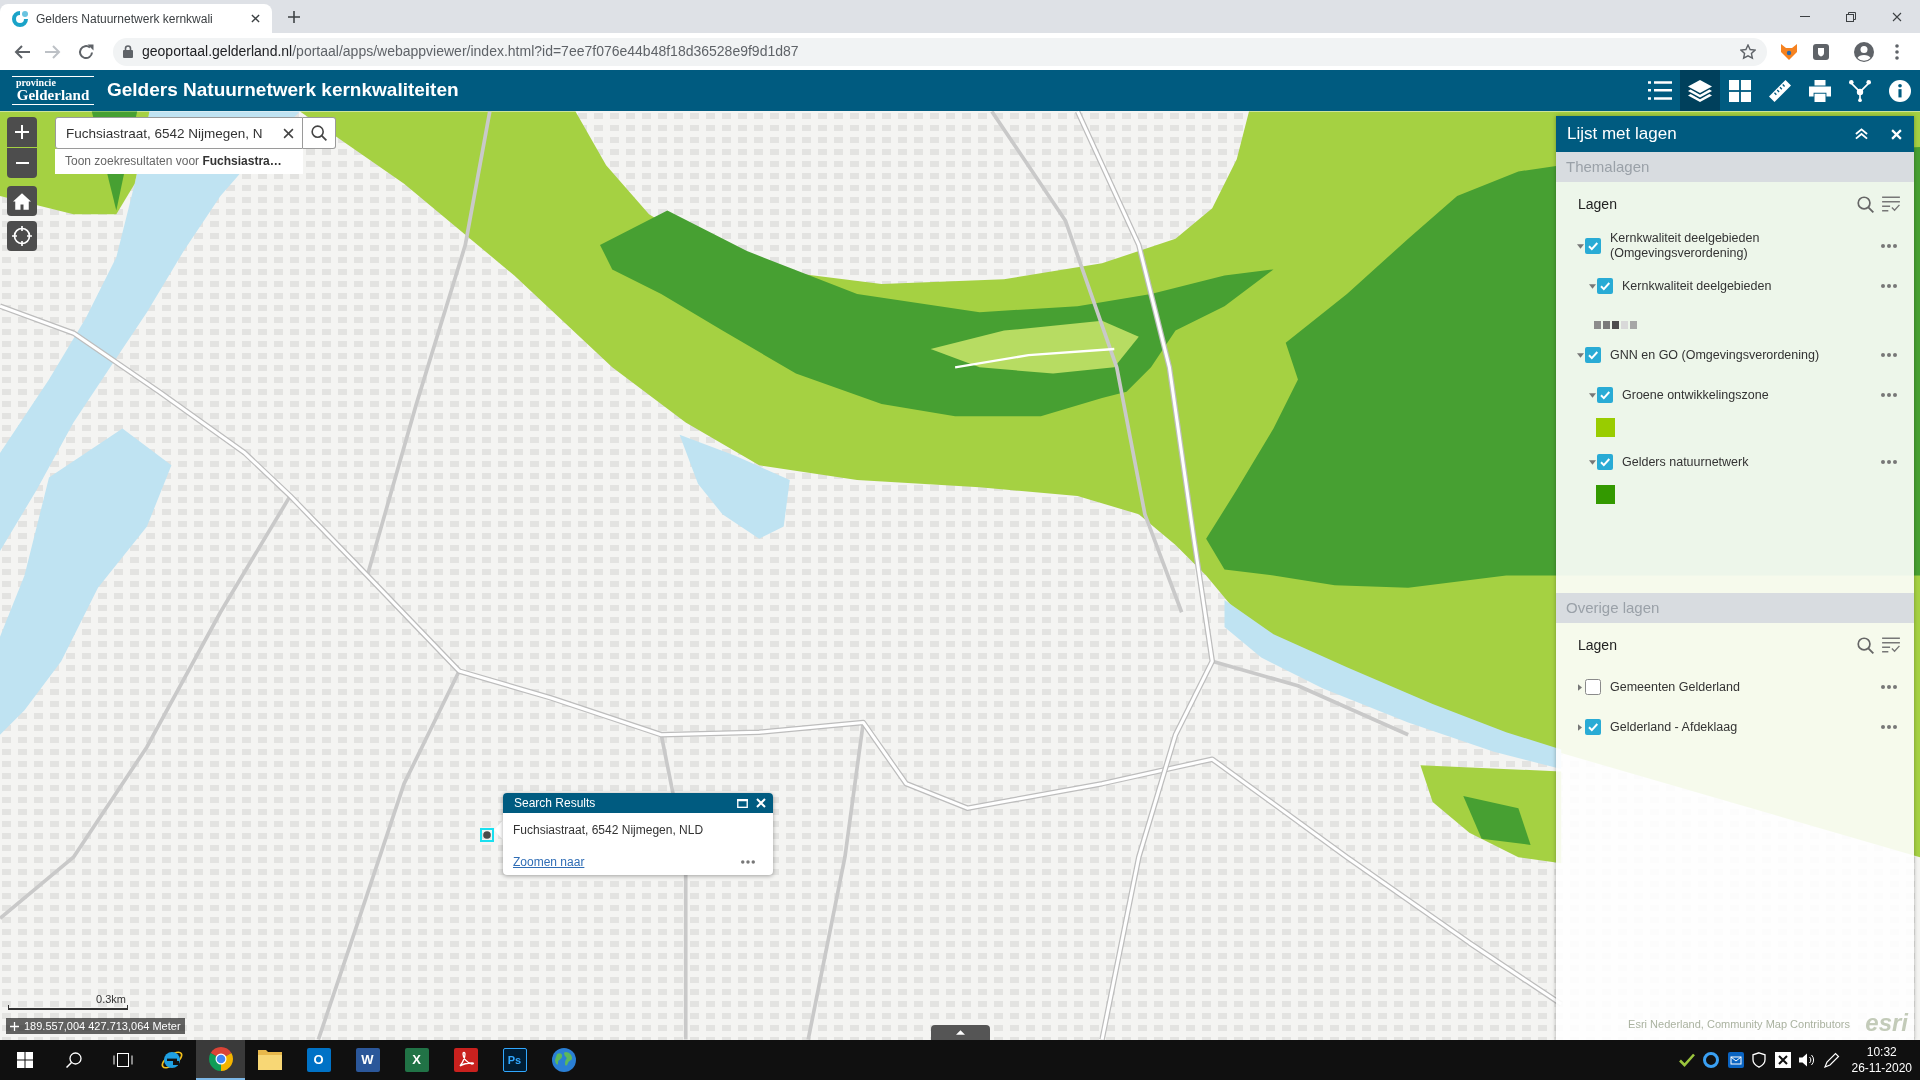 The width and height of the screenshot is (1920, 1080). Describe the element at coordinates (563, 1060) in the screenshot. I see `globe-icon` at that location.